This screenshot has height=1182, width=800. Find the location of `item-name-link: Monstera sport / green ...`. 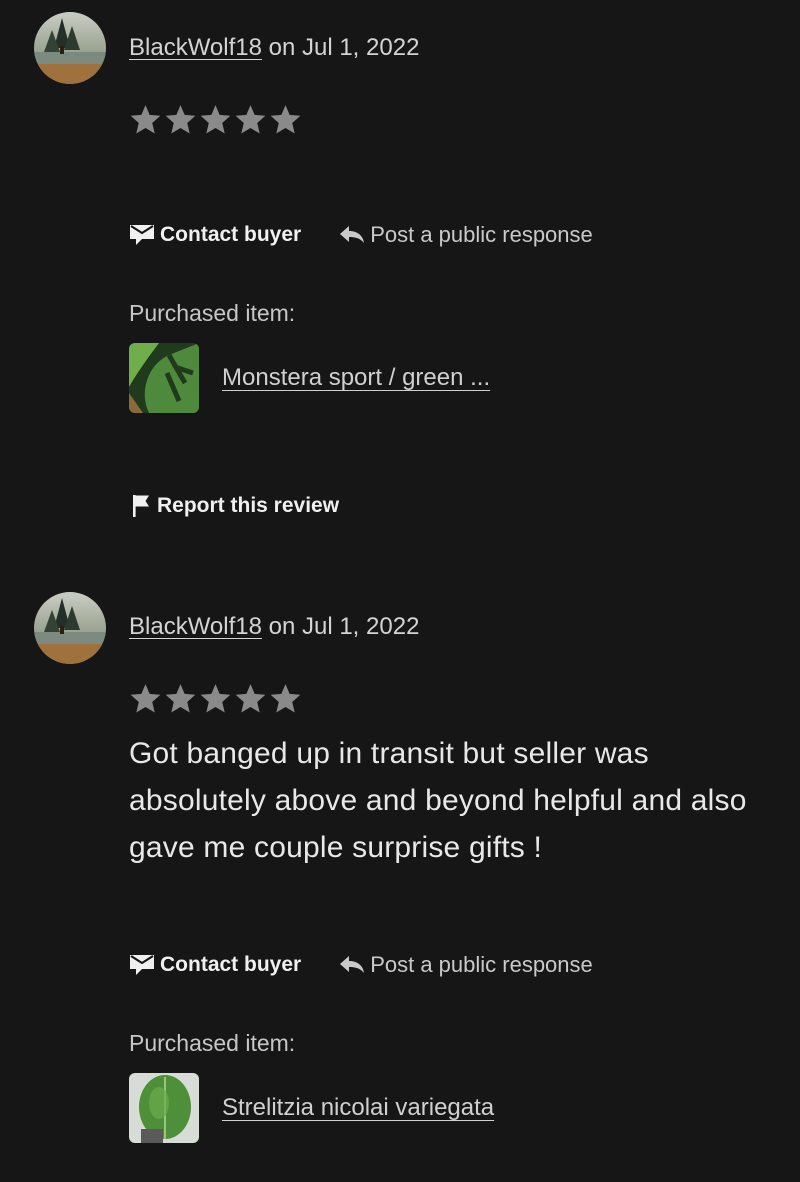

item-name-link: Monstera sport / green ... is located at coordinates (356, 378).